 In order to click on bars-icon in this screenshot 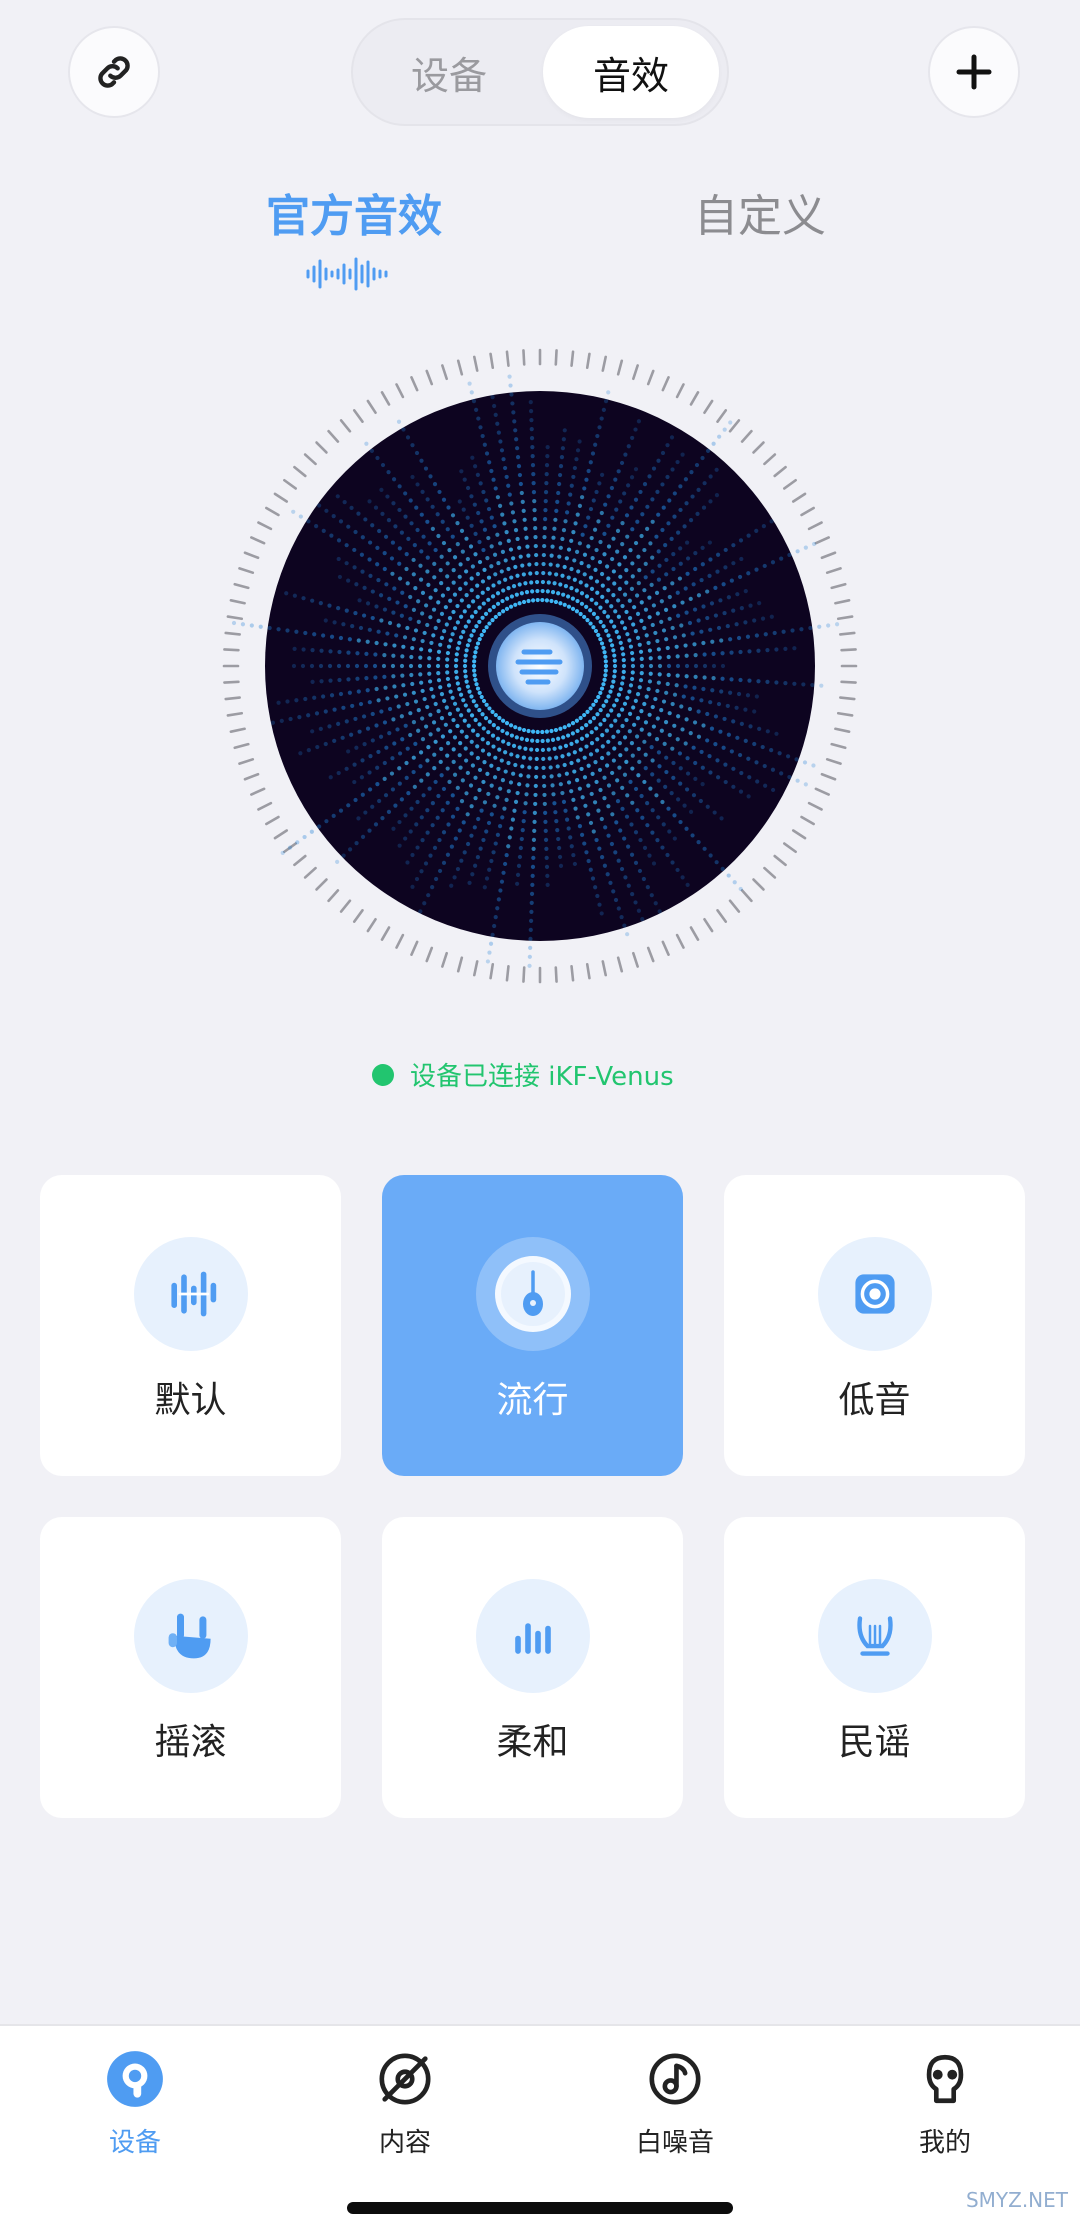, I will do `click(533, 1636)`.